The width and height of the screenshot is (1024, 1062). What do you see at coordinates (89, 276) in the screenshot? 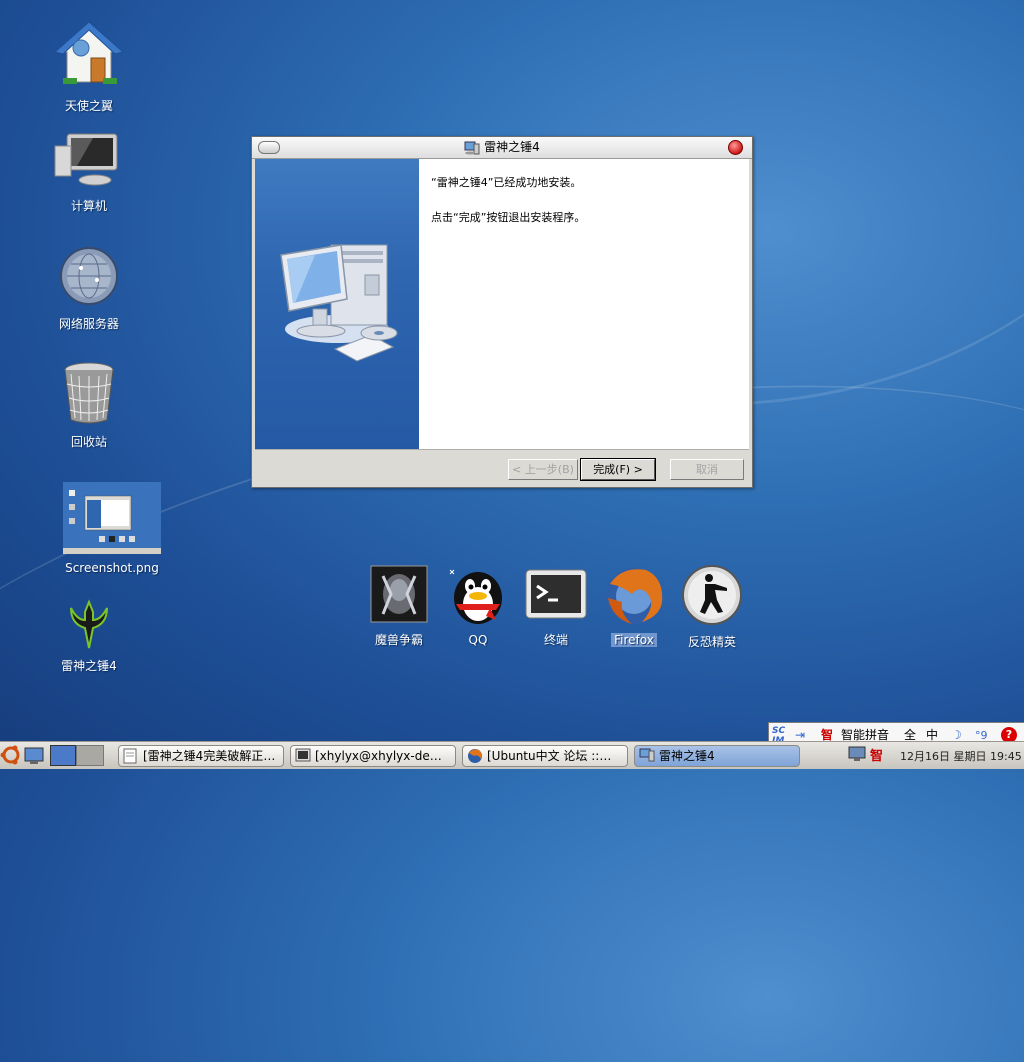
I see `network-globe-icon` at bounding box center [89, 276].